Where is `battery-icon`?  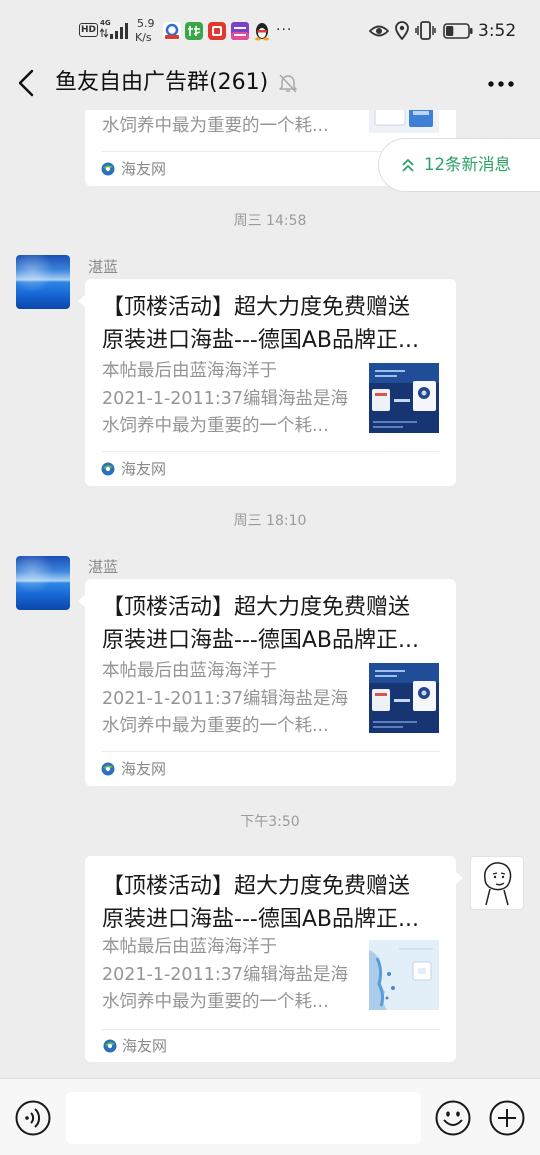 battery-icon is located at coordinates (458, 31).